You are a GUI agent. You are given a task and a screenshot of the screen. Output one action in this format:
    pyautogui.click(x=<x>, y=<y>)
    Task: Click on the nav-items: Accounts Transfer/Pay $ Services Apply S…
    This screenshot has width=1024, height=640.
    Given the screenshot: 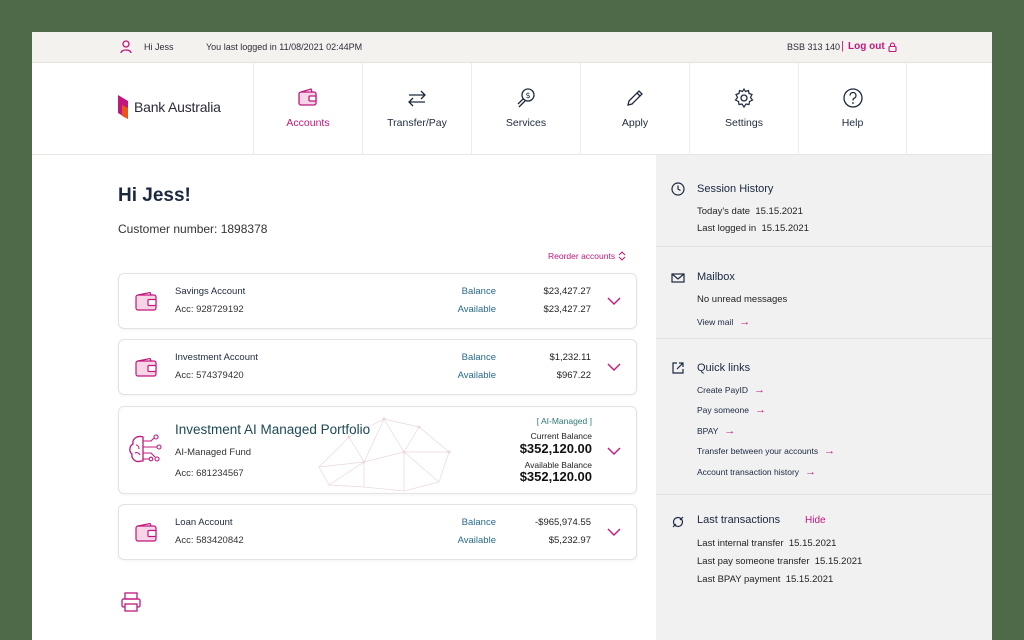 What is the action you would take?
    pyautogui.click(x=580, y=109)
    